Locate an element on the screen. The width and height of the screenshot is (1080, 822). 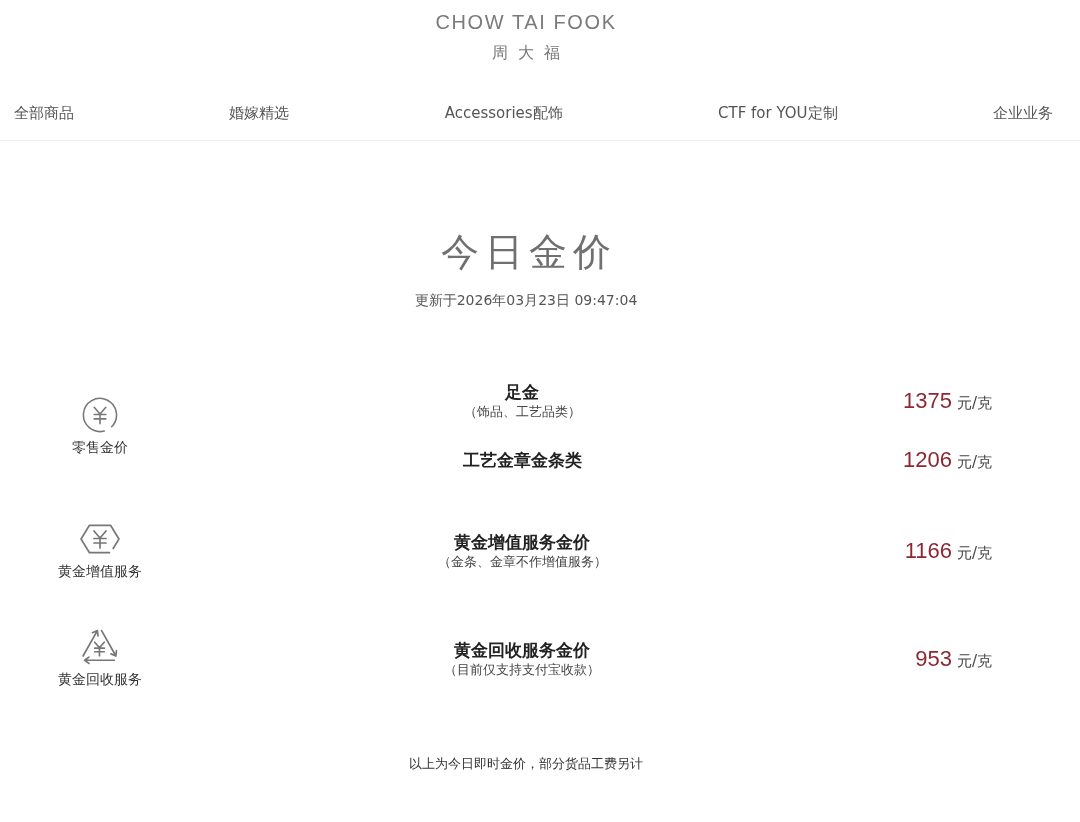
price-item-name: 足金 is located at coordinates (522, 392).